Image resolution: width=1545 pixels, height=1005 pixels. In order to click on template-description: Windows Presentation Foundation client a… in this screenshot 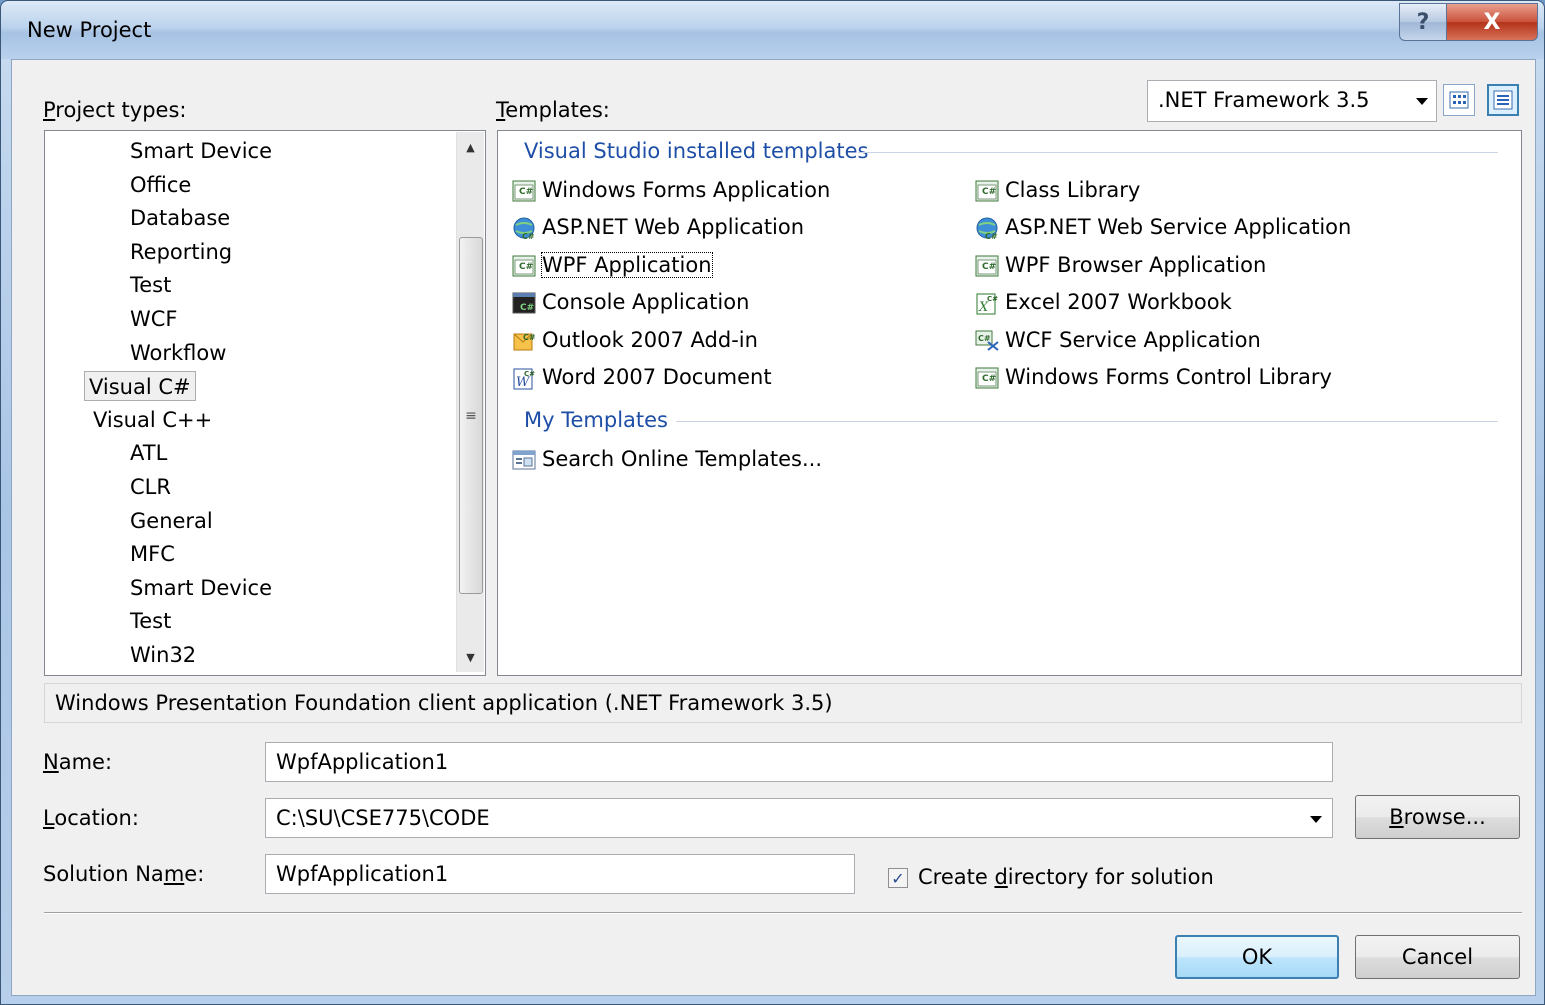, I will do `click(783, 703)`.